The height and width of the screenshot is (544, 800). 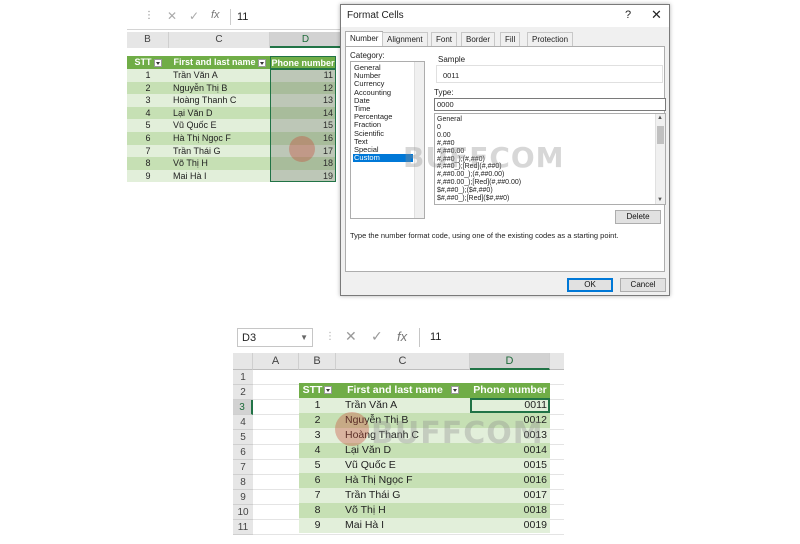 I want to click on tab-border: Border, so click(x=478, y=39).